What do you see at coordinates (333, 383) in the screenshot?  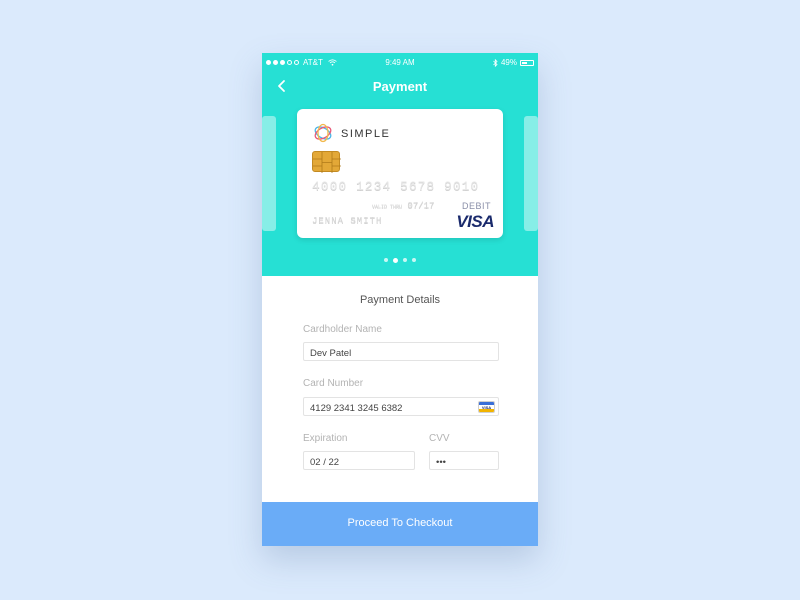 I see `card-number-label: Card Number` at bounding box center [333, 383].